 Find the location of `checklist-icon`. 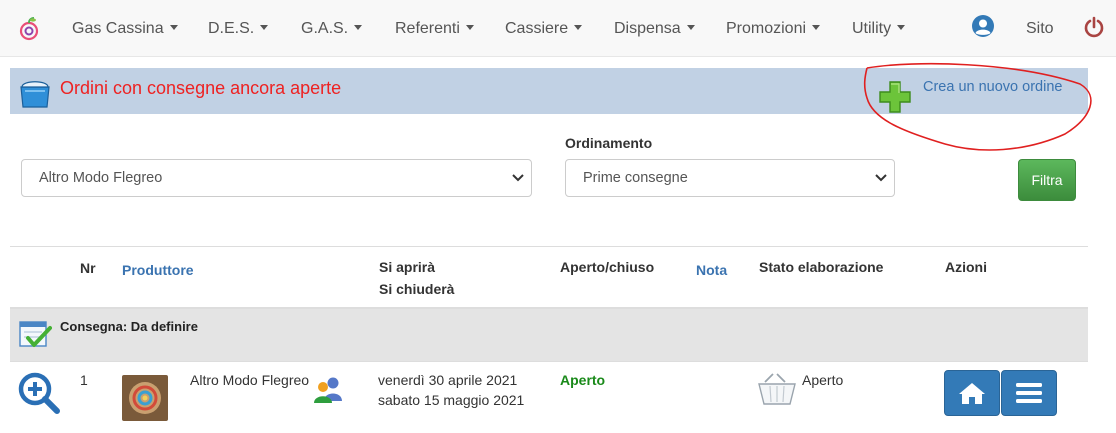

checklist-icon is located at coordinates (35, 334).